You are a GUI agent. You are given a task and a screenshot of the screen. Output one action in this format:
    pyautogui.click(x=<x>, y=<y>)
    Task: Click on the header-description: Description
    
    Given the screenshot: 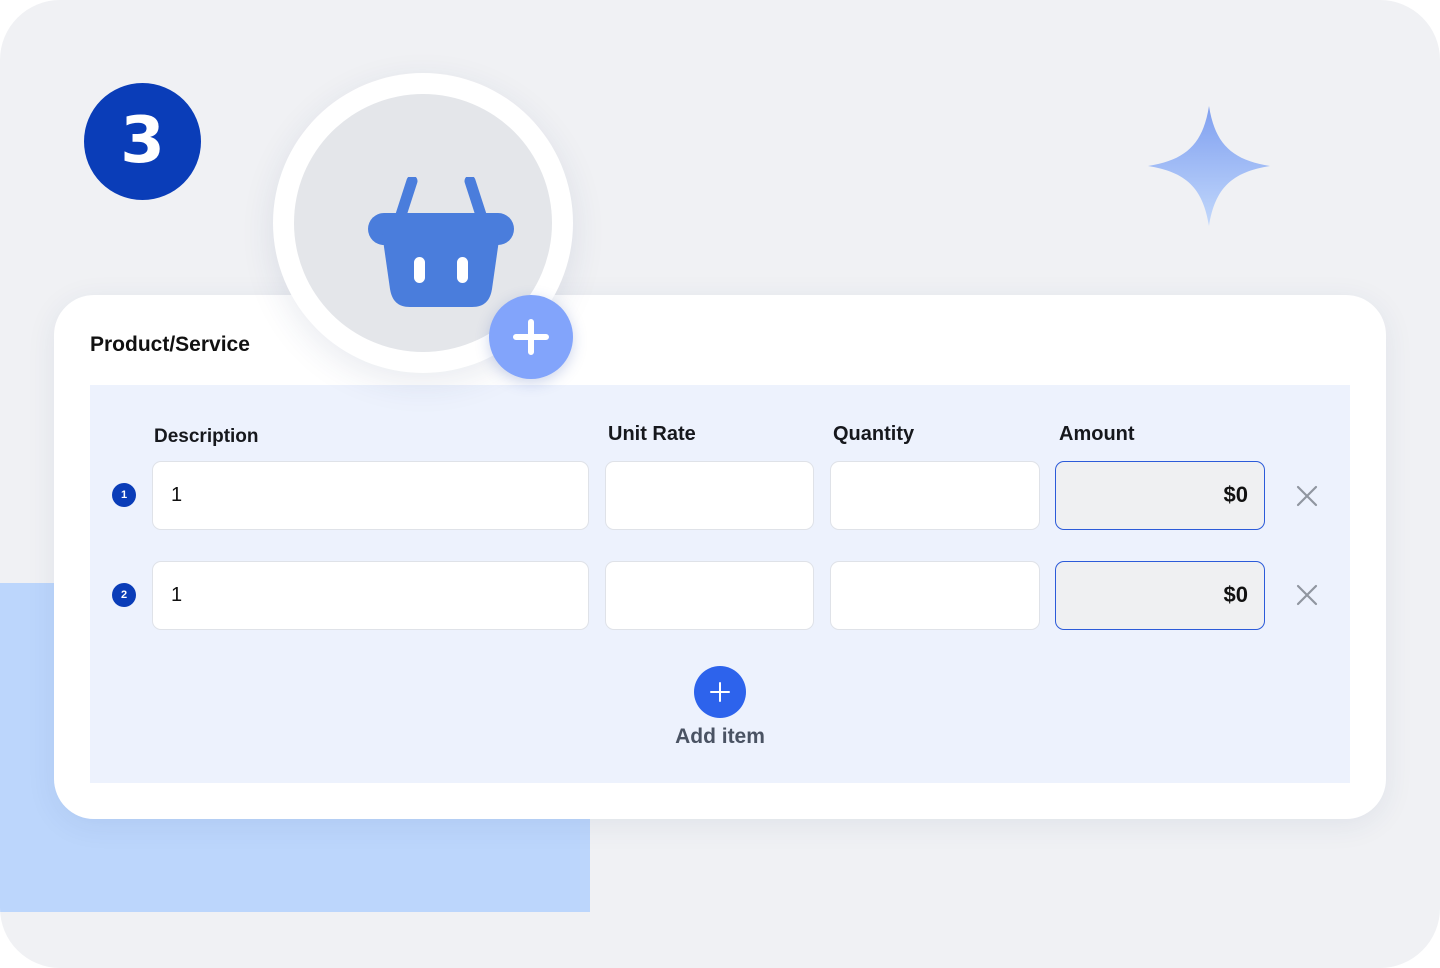 What is the action you would take?
    pyautogui.click(x=206, y=436)
    